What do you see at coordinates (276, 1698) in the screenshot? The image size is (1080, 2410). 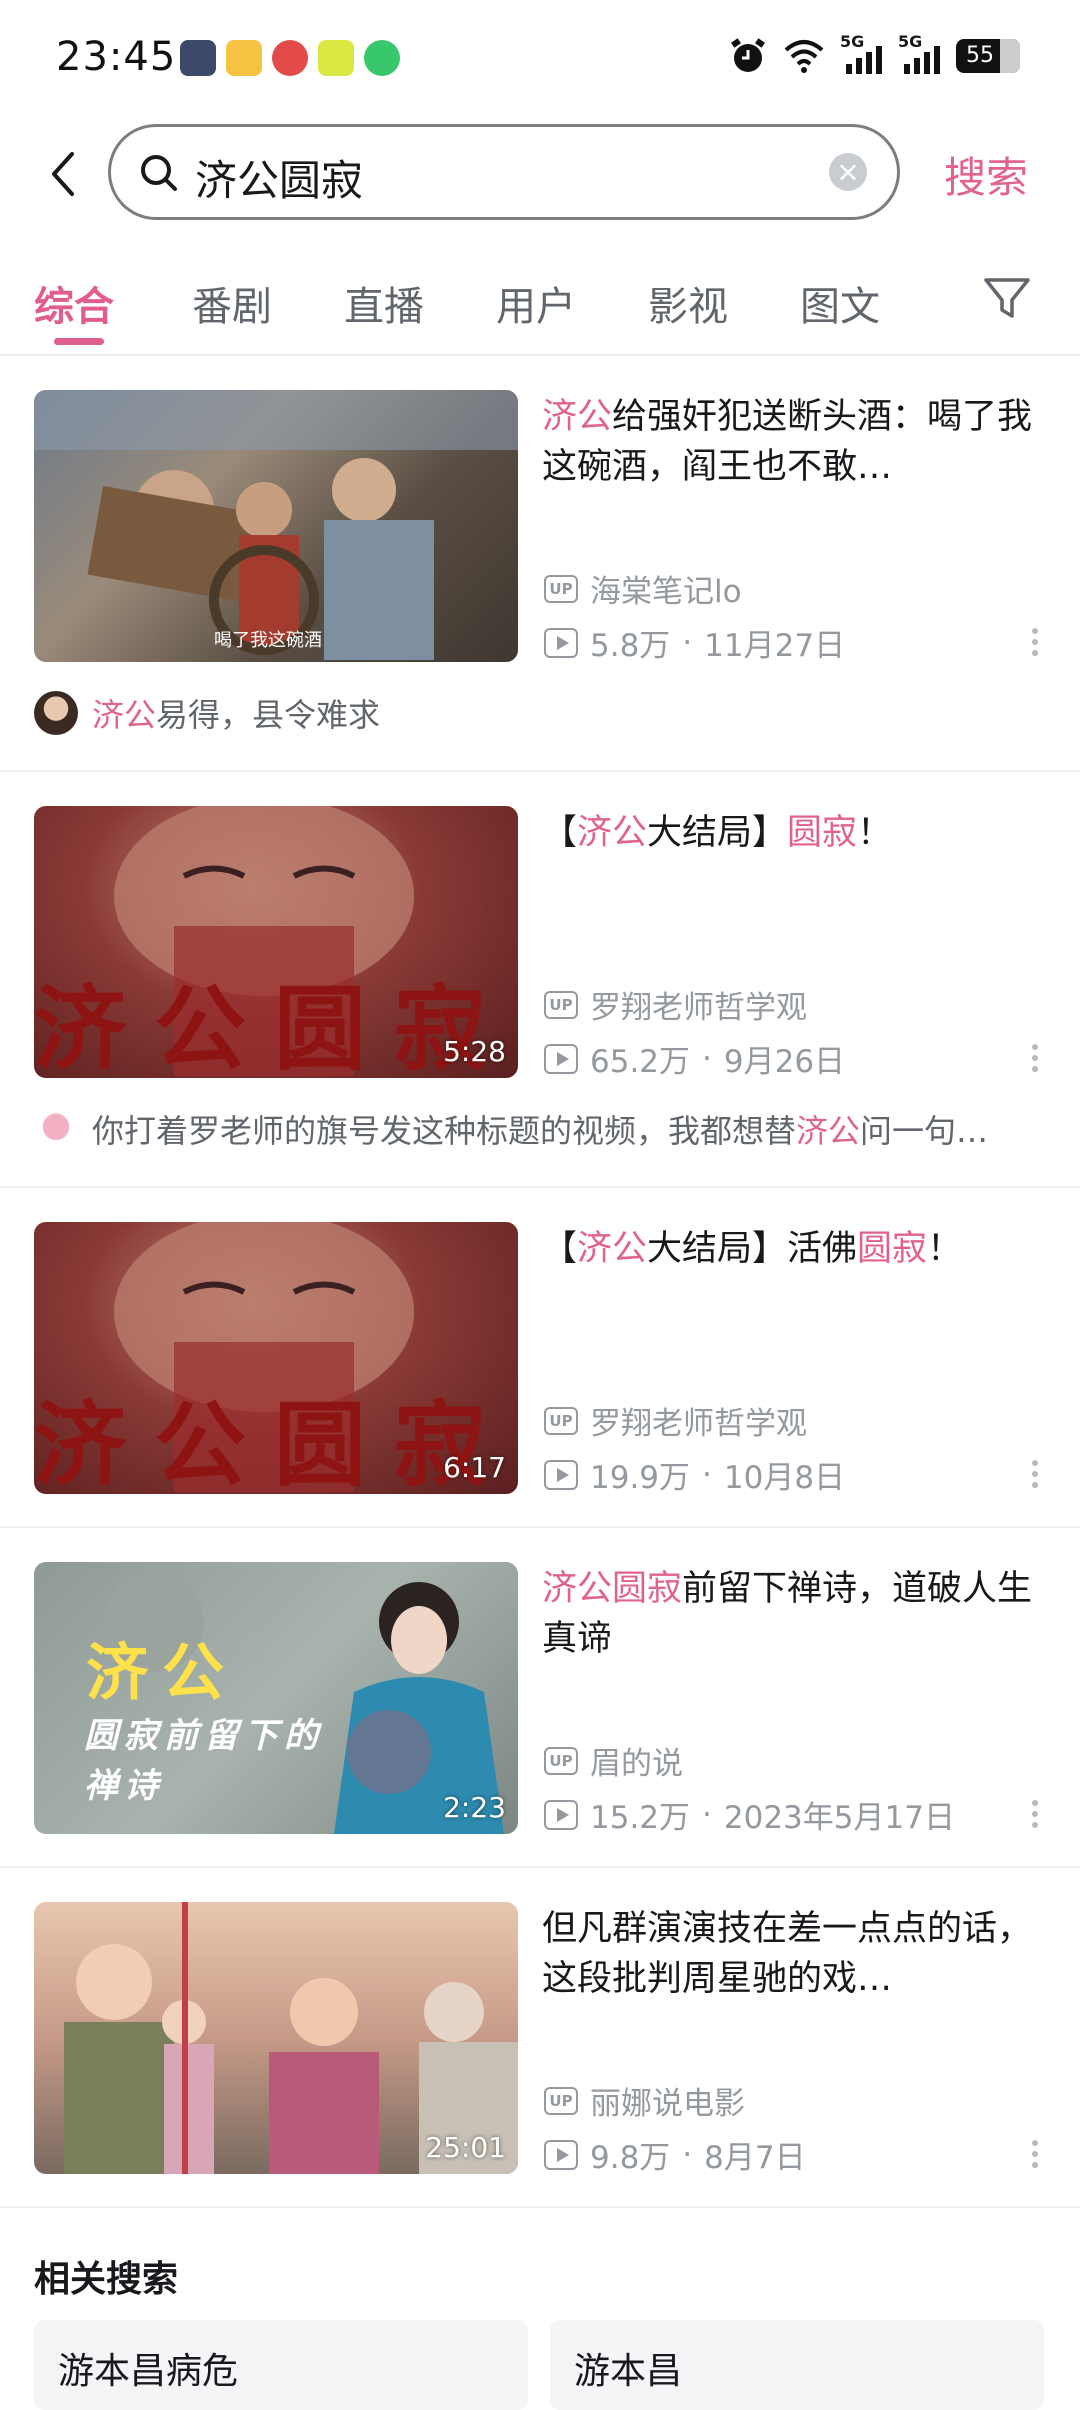 I see `video-thumbnail: 济公 圆寂前留下的 禅诗 2:23` at bounding box center [276, 1698].